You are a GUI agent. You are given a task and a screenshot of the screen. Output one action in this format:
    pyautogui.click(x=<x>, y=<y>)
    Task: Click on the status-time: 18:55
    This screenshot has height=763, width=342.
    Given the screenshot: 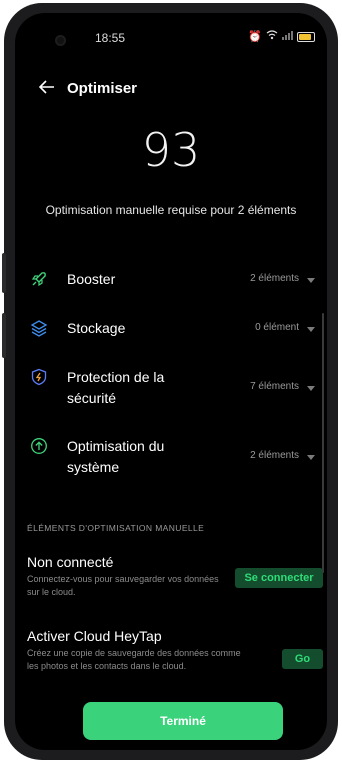 What is the action you would take?
    pyautogui.click(x=110, y=38)
    